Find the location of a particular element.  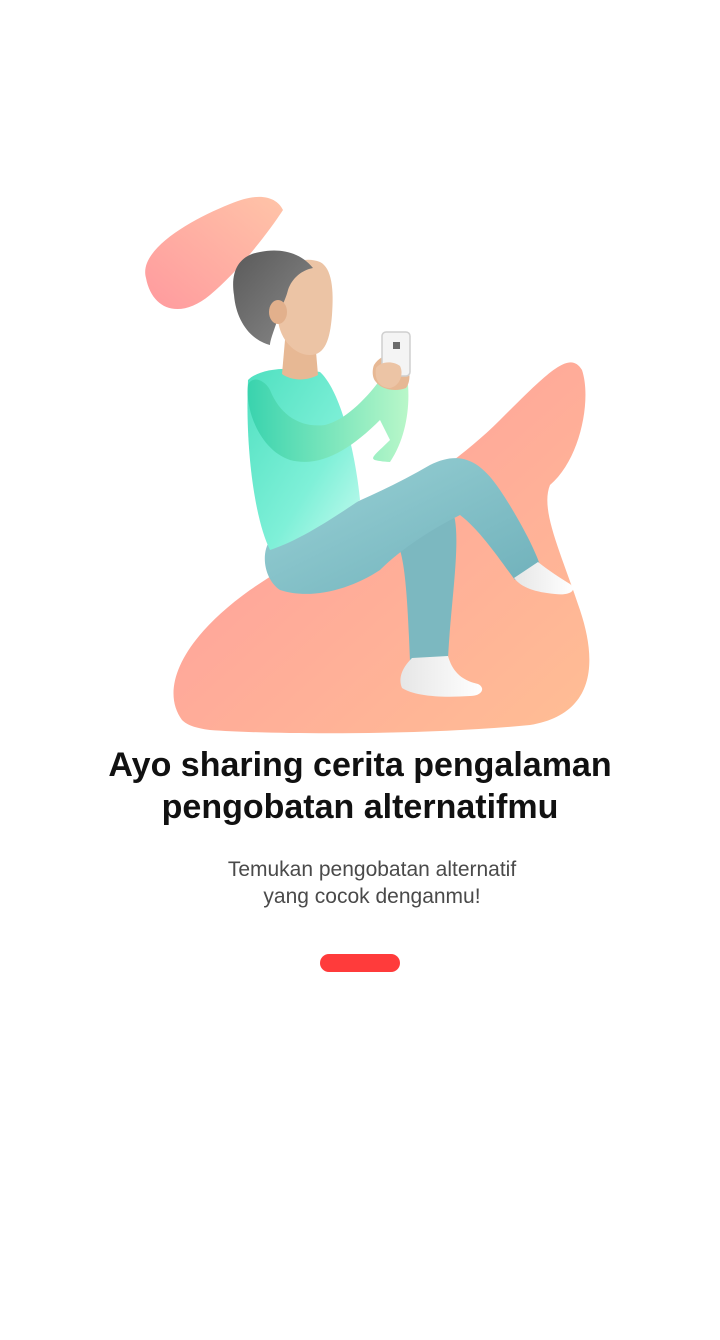

subtitle-line-1: Temukan pengobatan alternatif is located at coordinates (372, 869).